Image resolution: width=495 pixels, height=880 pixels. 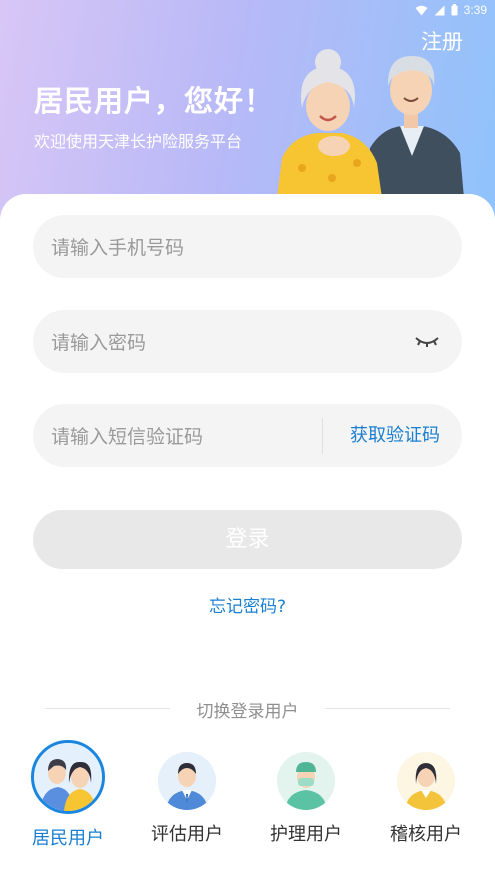 I want to click on user-type-resident: 居民用户, so click(x=68, y=794).